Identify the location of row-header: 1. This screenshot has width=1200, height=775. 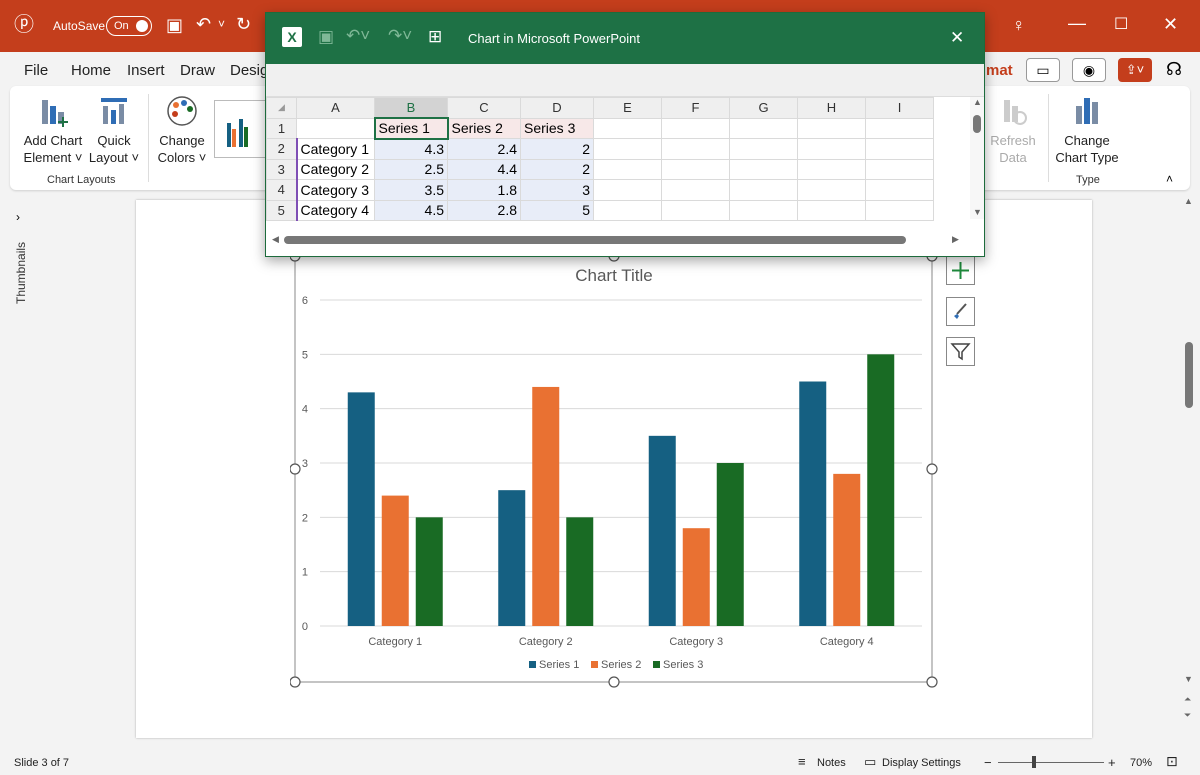
(281, 128).